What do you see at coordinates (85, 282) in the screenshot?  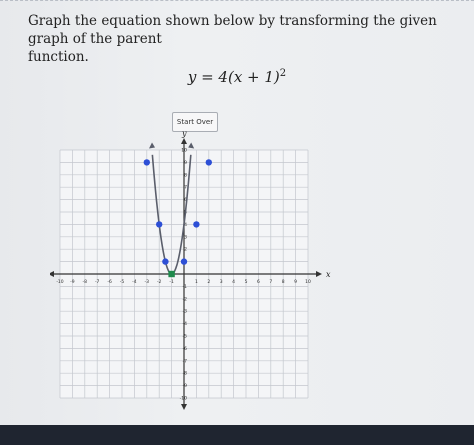 I see `x-tick-label: -8` at bounding box center [85, 282].